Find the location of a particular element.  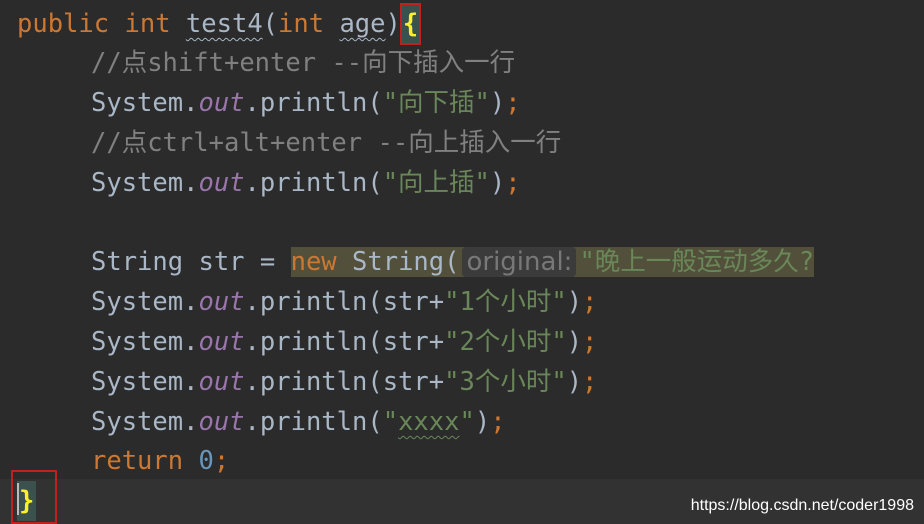

code-line-10: System.out.println(str+"3个小时"); is located at coordinates (344, 382).